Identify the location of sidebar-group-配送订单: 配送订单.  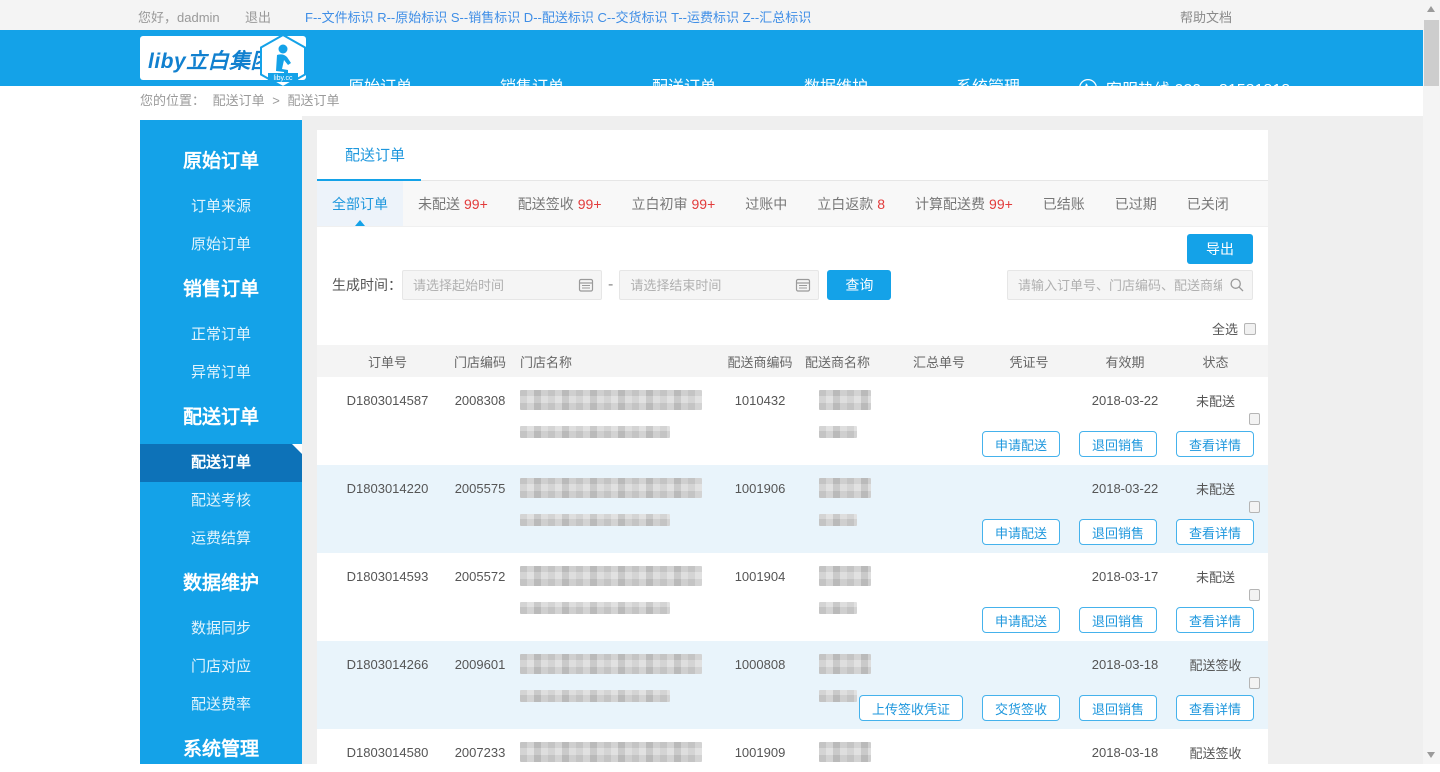
(221, 418).